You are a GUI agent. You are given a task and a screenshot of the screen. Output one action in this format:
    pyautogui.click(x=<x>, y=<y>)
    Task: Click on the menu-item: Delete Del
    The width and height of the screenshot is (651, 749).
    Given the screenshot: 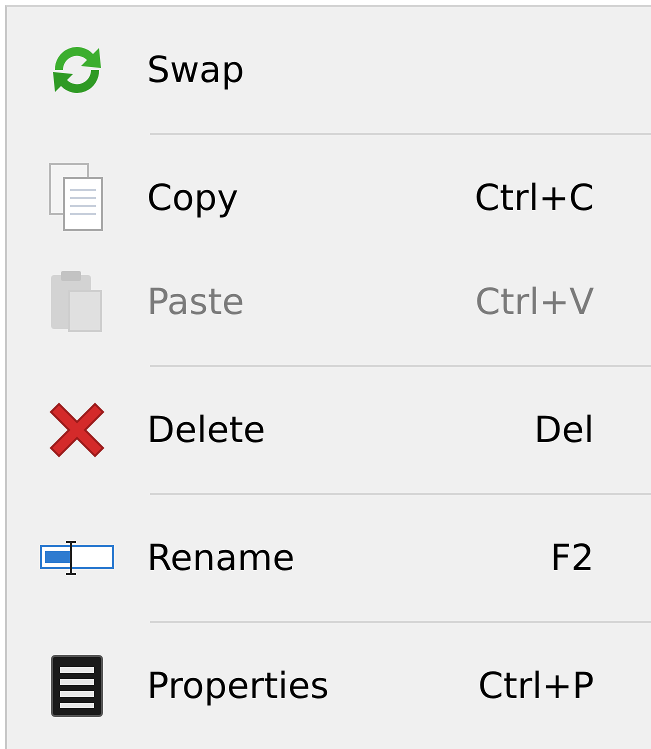 What is the action you would take?
    pyautogui.click(x=329, y=430)
    